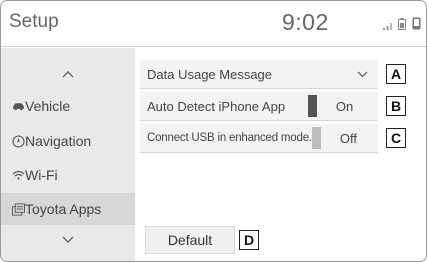 This screenshot has height=262, width=427. What do you see at coordinates (34, 21) in the screenshot?
I see `page-title: Setup` at bounding box center [34, 21].